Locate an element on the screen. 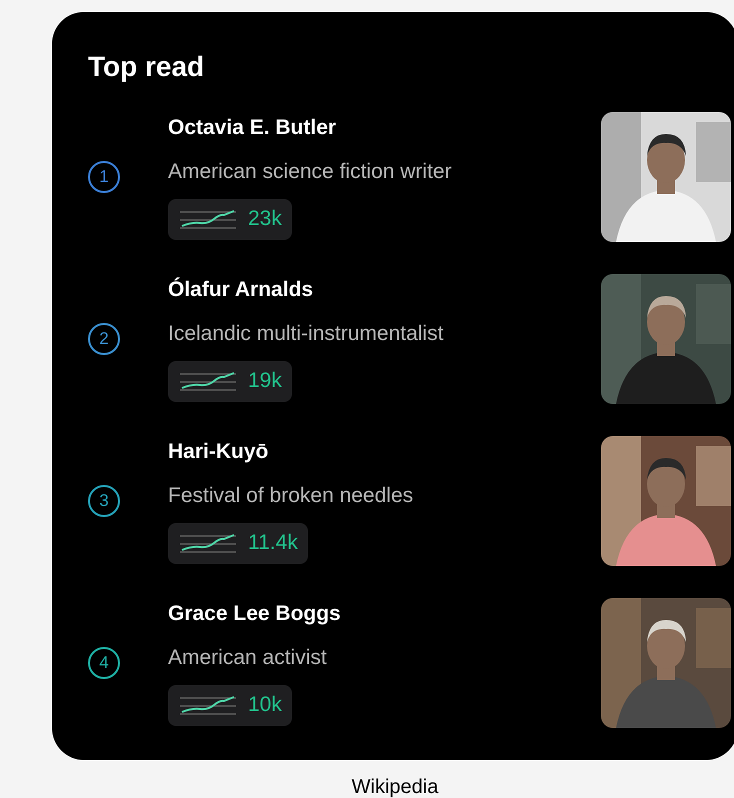 The width and height of the screenshot is (734, 798). rank-number: 3 is located at coordinates (104, 501).